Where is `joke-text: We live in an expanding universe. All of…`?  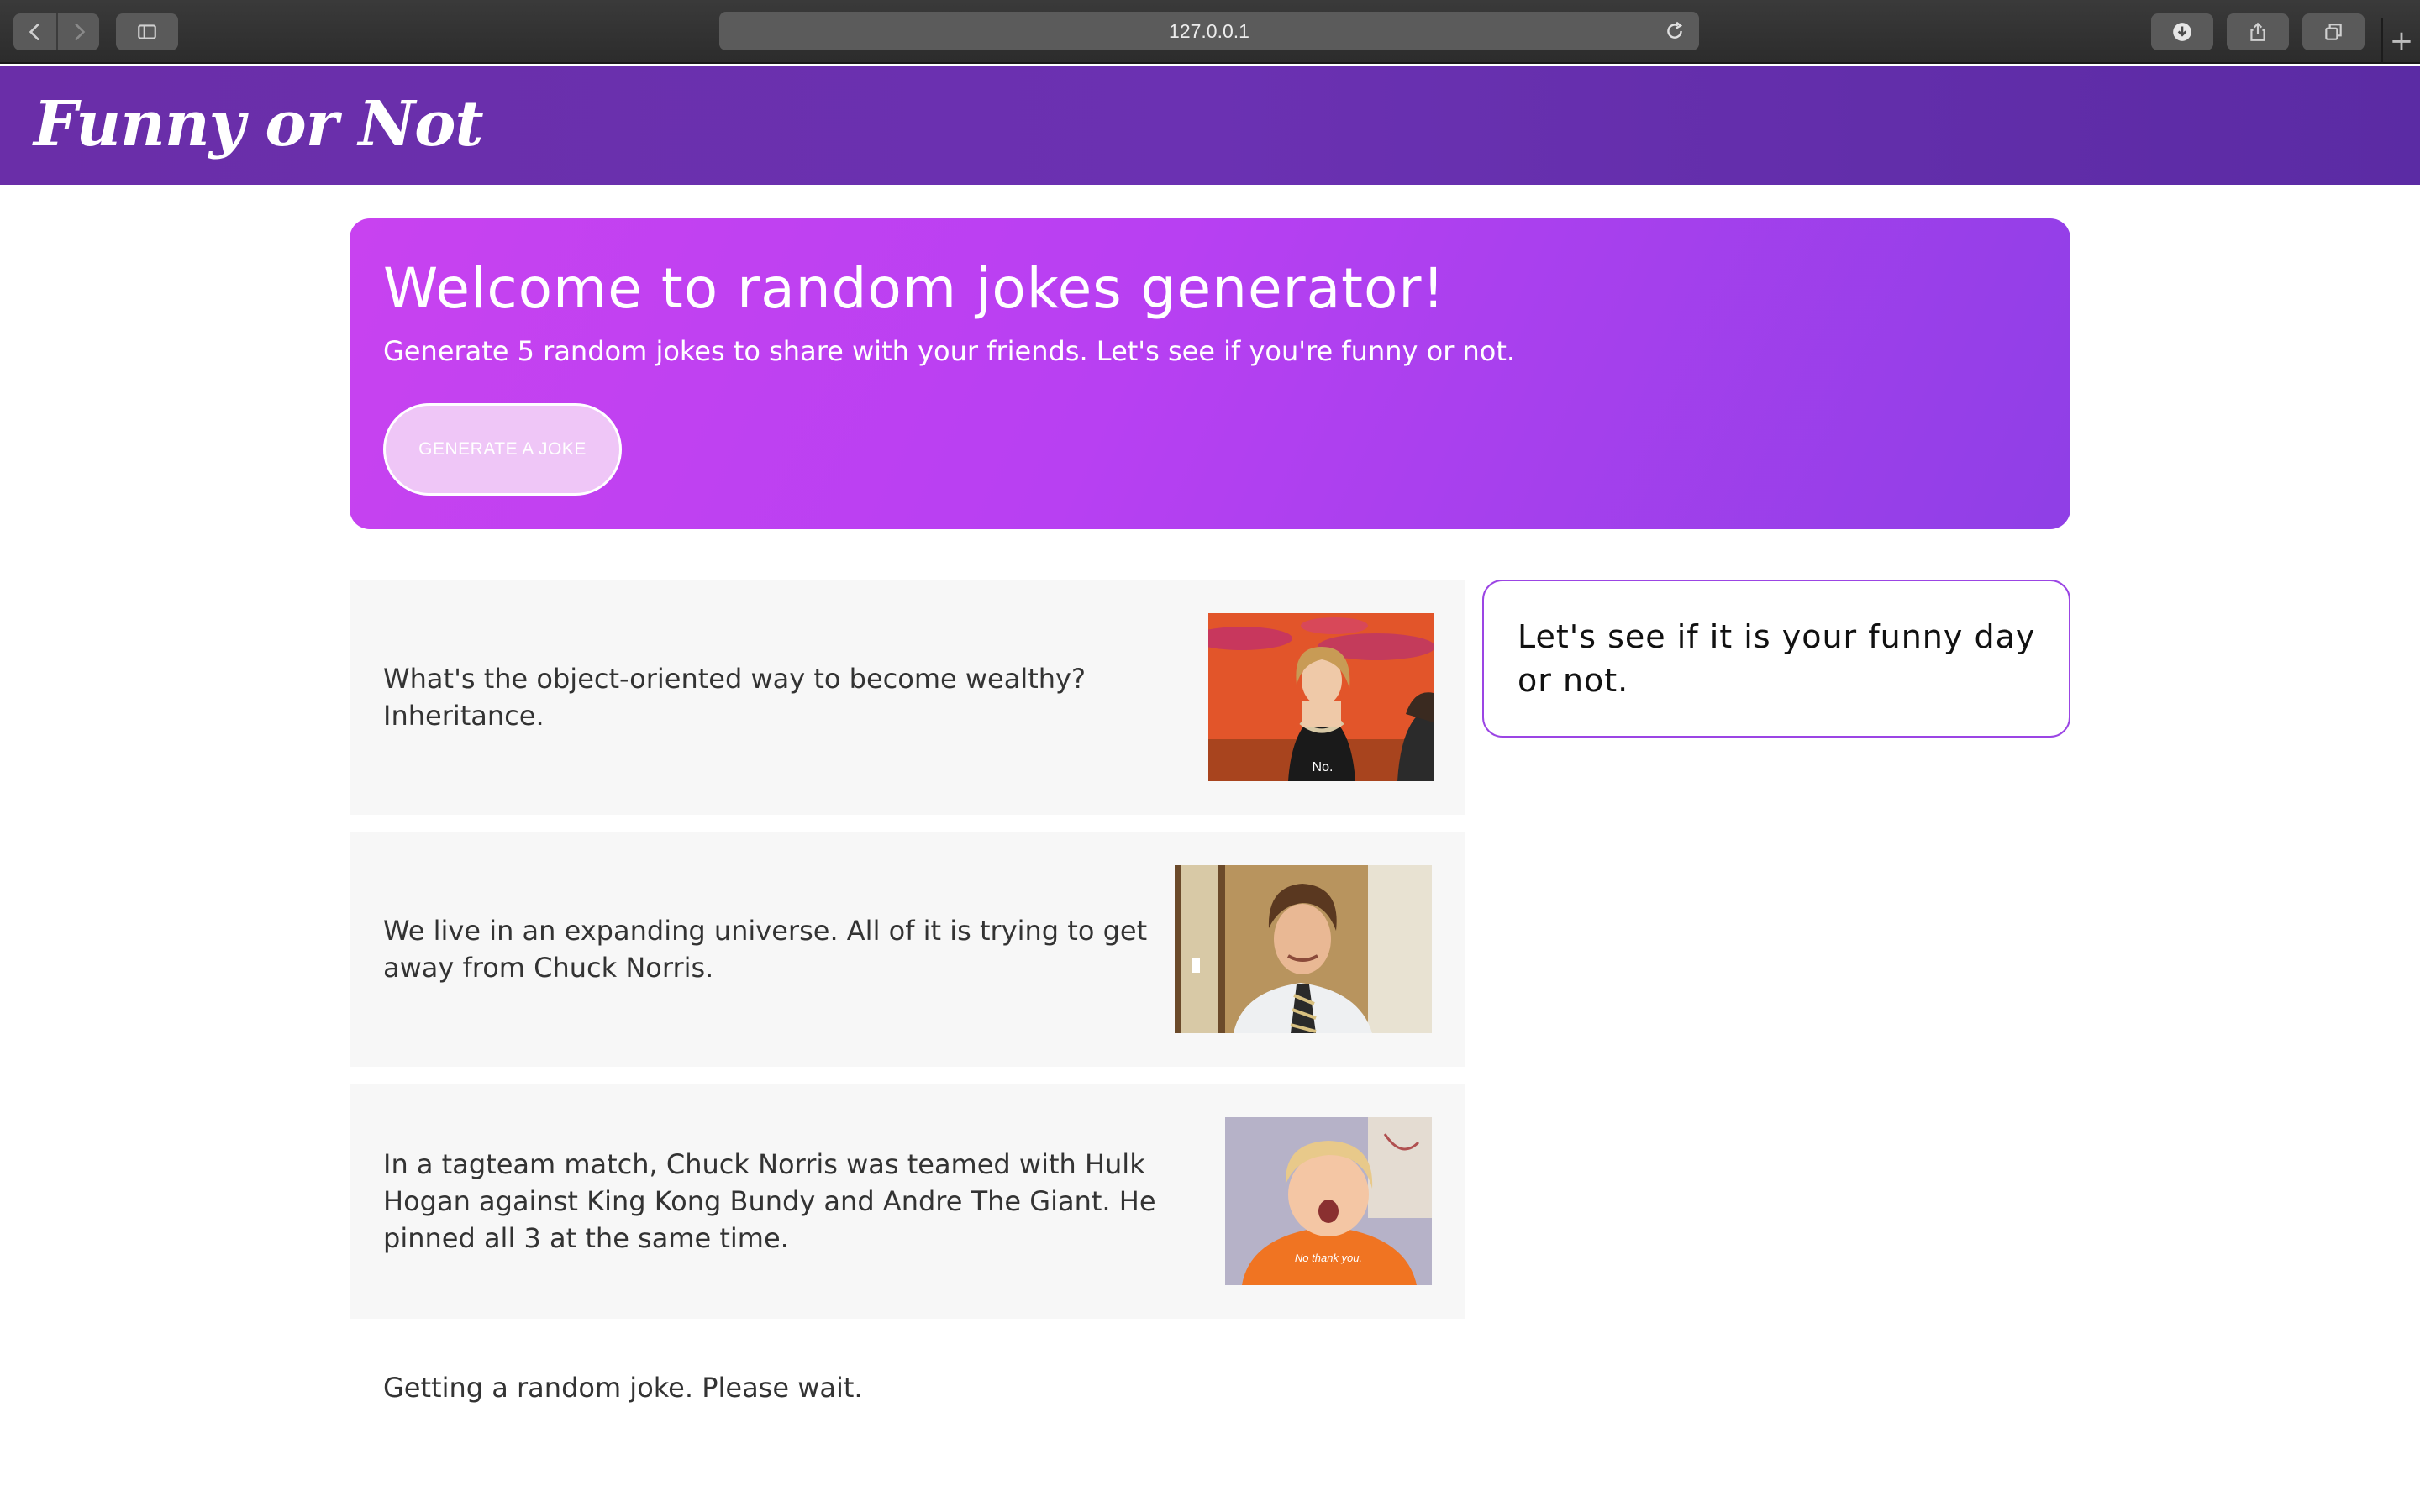
joke-text: We live in an expanding universe. All of… is located at coordinates (765, 949).